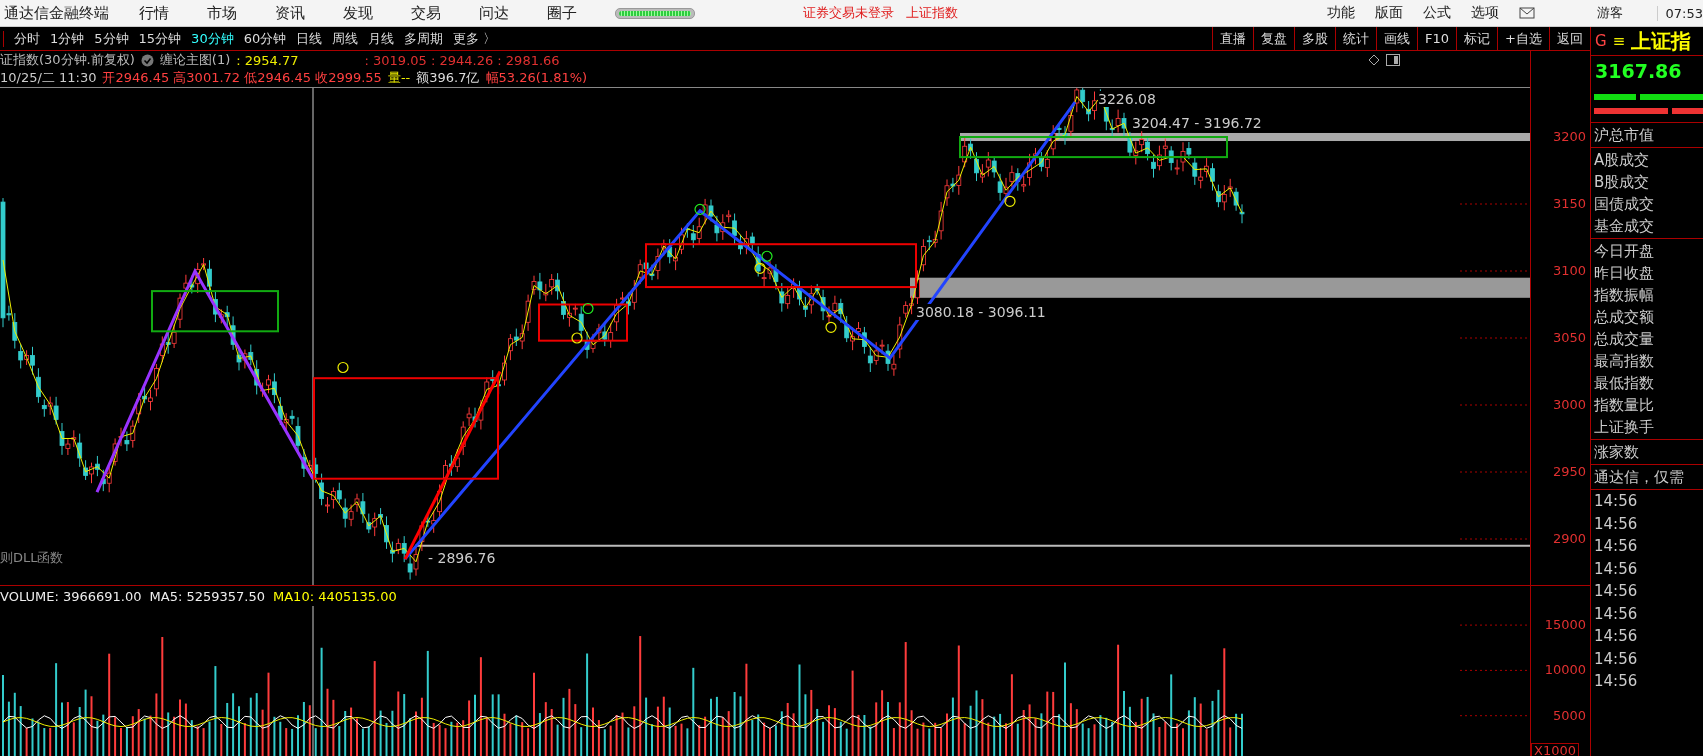 This screenshot has width=1703, height=756. I want to click on quote-label: A股成交, so click(1622, 160).